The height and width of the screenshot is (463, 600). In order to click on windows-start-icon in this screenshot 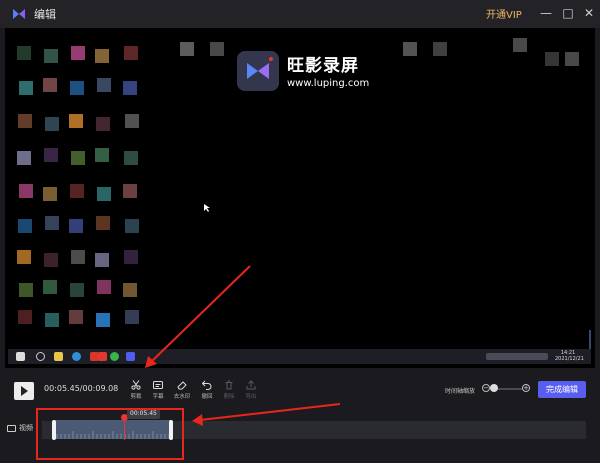, I will do `click(20, 356)`.